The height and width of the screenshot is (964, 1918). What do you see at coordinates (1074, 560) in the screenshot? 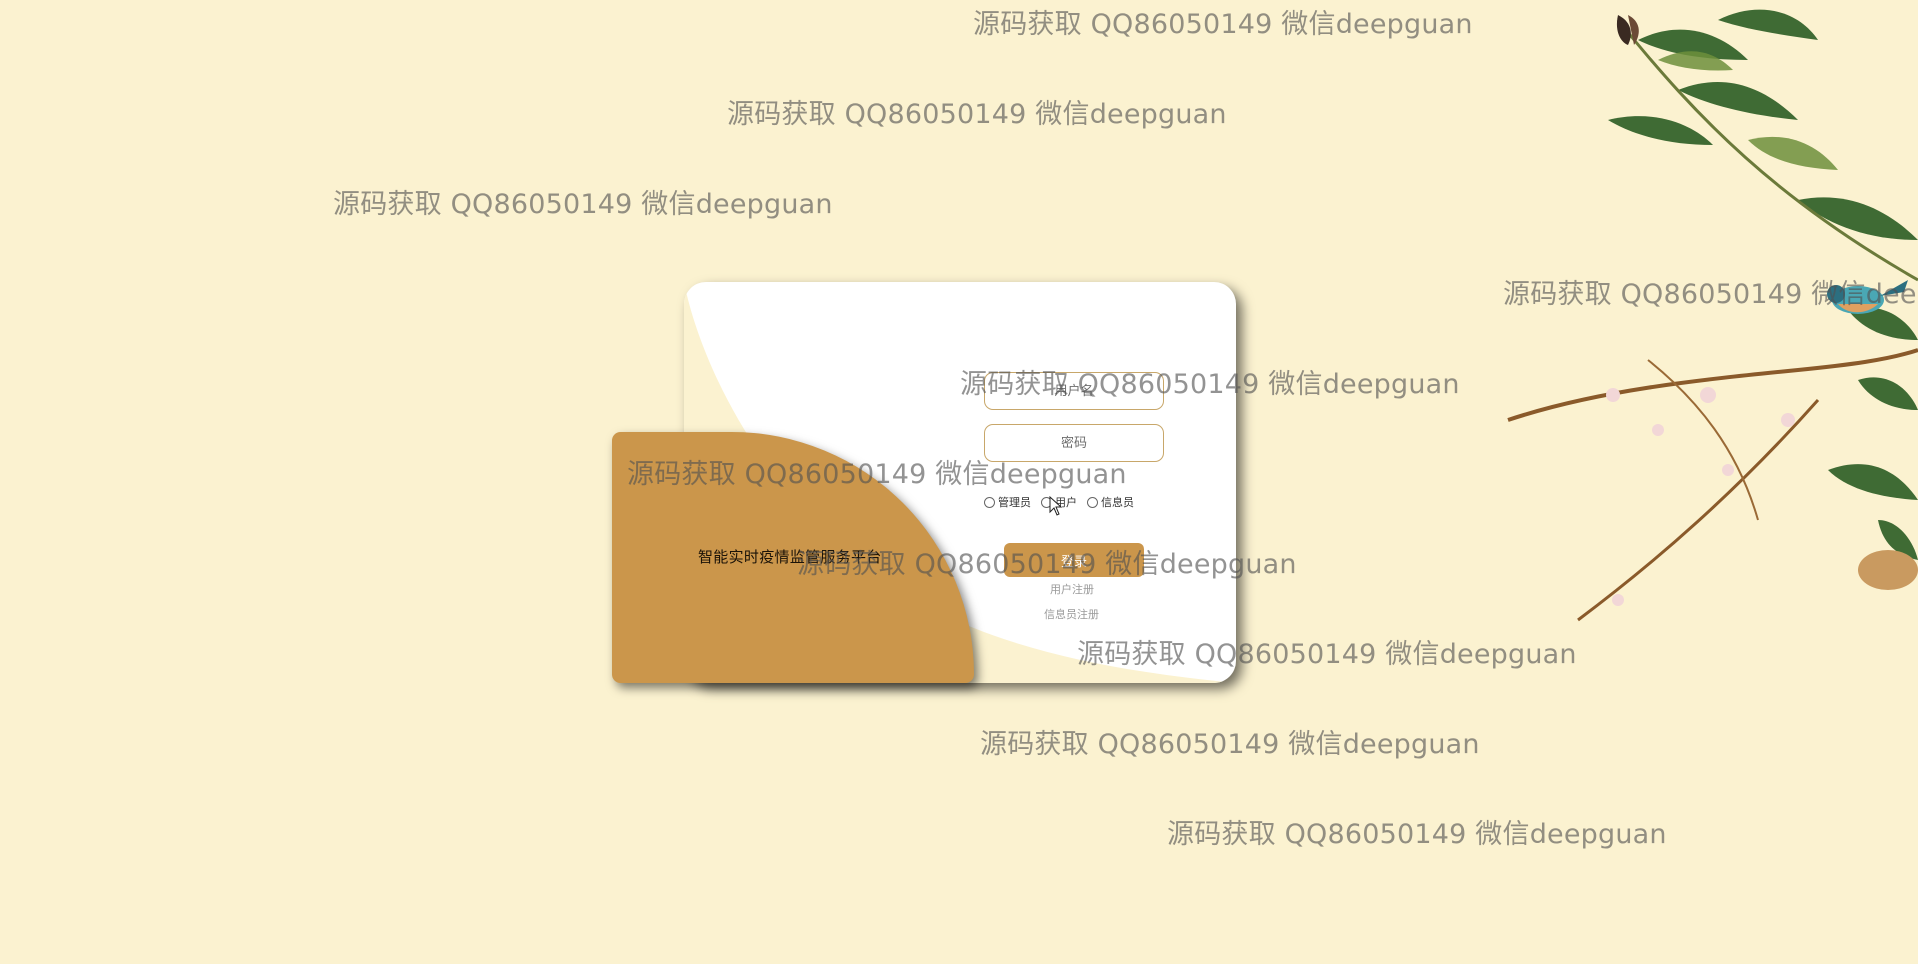
I see `login-button: 登录` at bounding box center [1074, 560].